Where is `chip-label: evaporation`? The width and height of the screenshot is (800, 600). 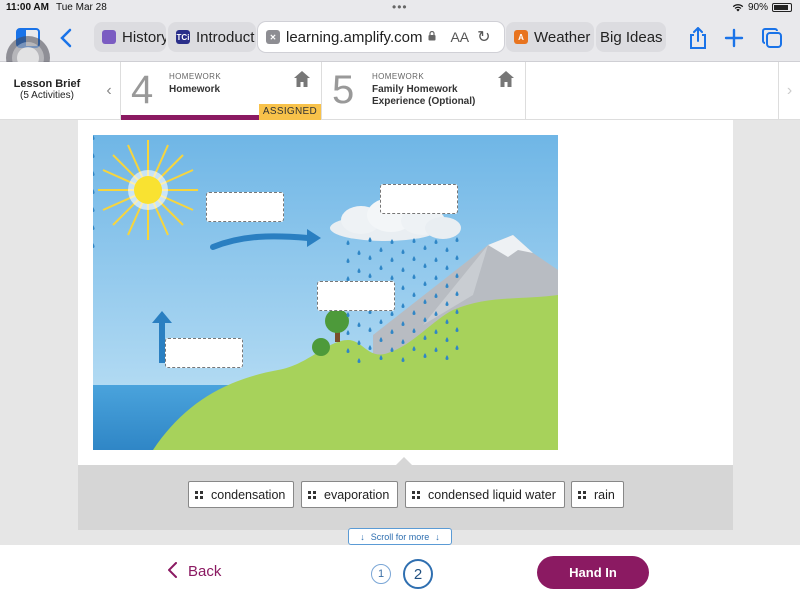
chip-label: evaporation is located at coordinates (357, 494).